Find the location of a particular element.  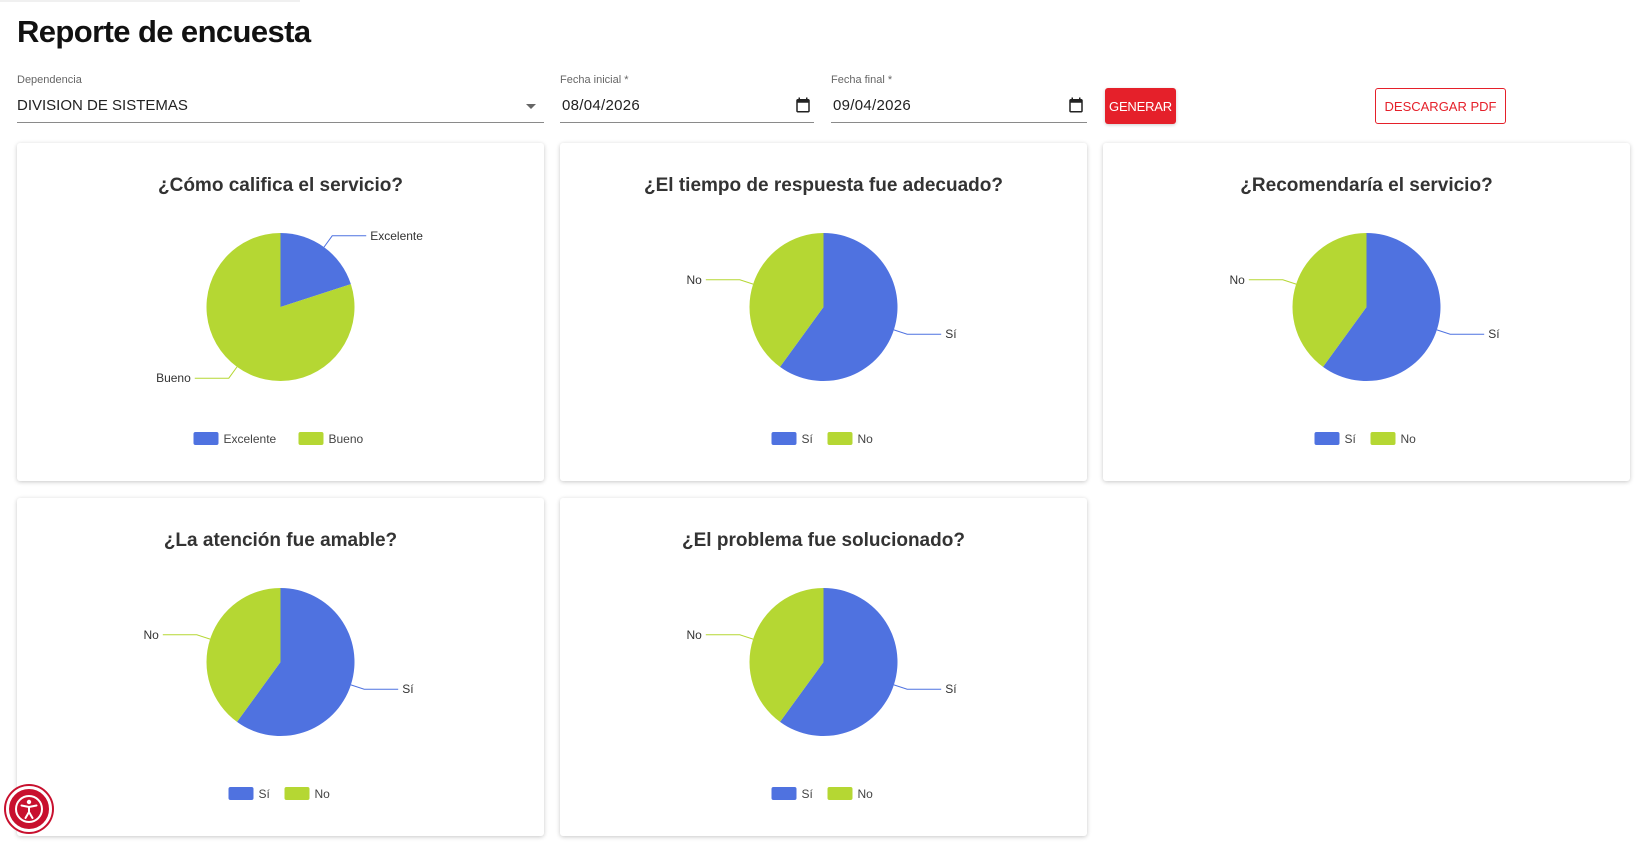

chart-card-recomendaria: ¿Recomendaría el servicio? Sí No Sí No is located at coordinates (1366, 312).